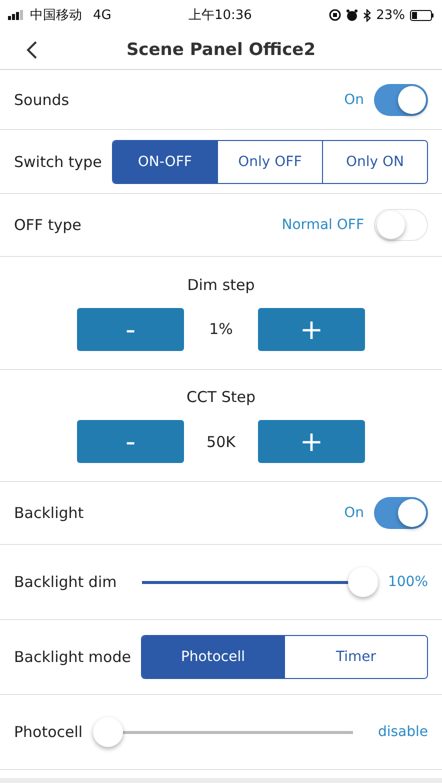 This screenshot has height=783, width=442. I want to click on back-icon, so click(32, 50).